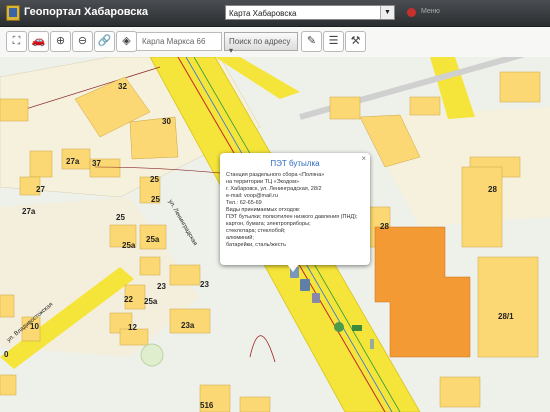 This screenshot has height=412, width=550. I want to click on house-number: 30, so click(166, 121).